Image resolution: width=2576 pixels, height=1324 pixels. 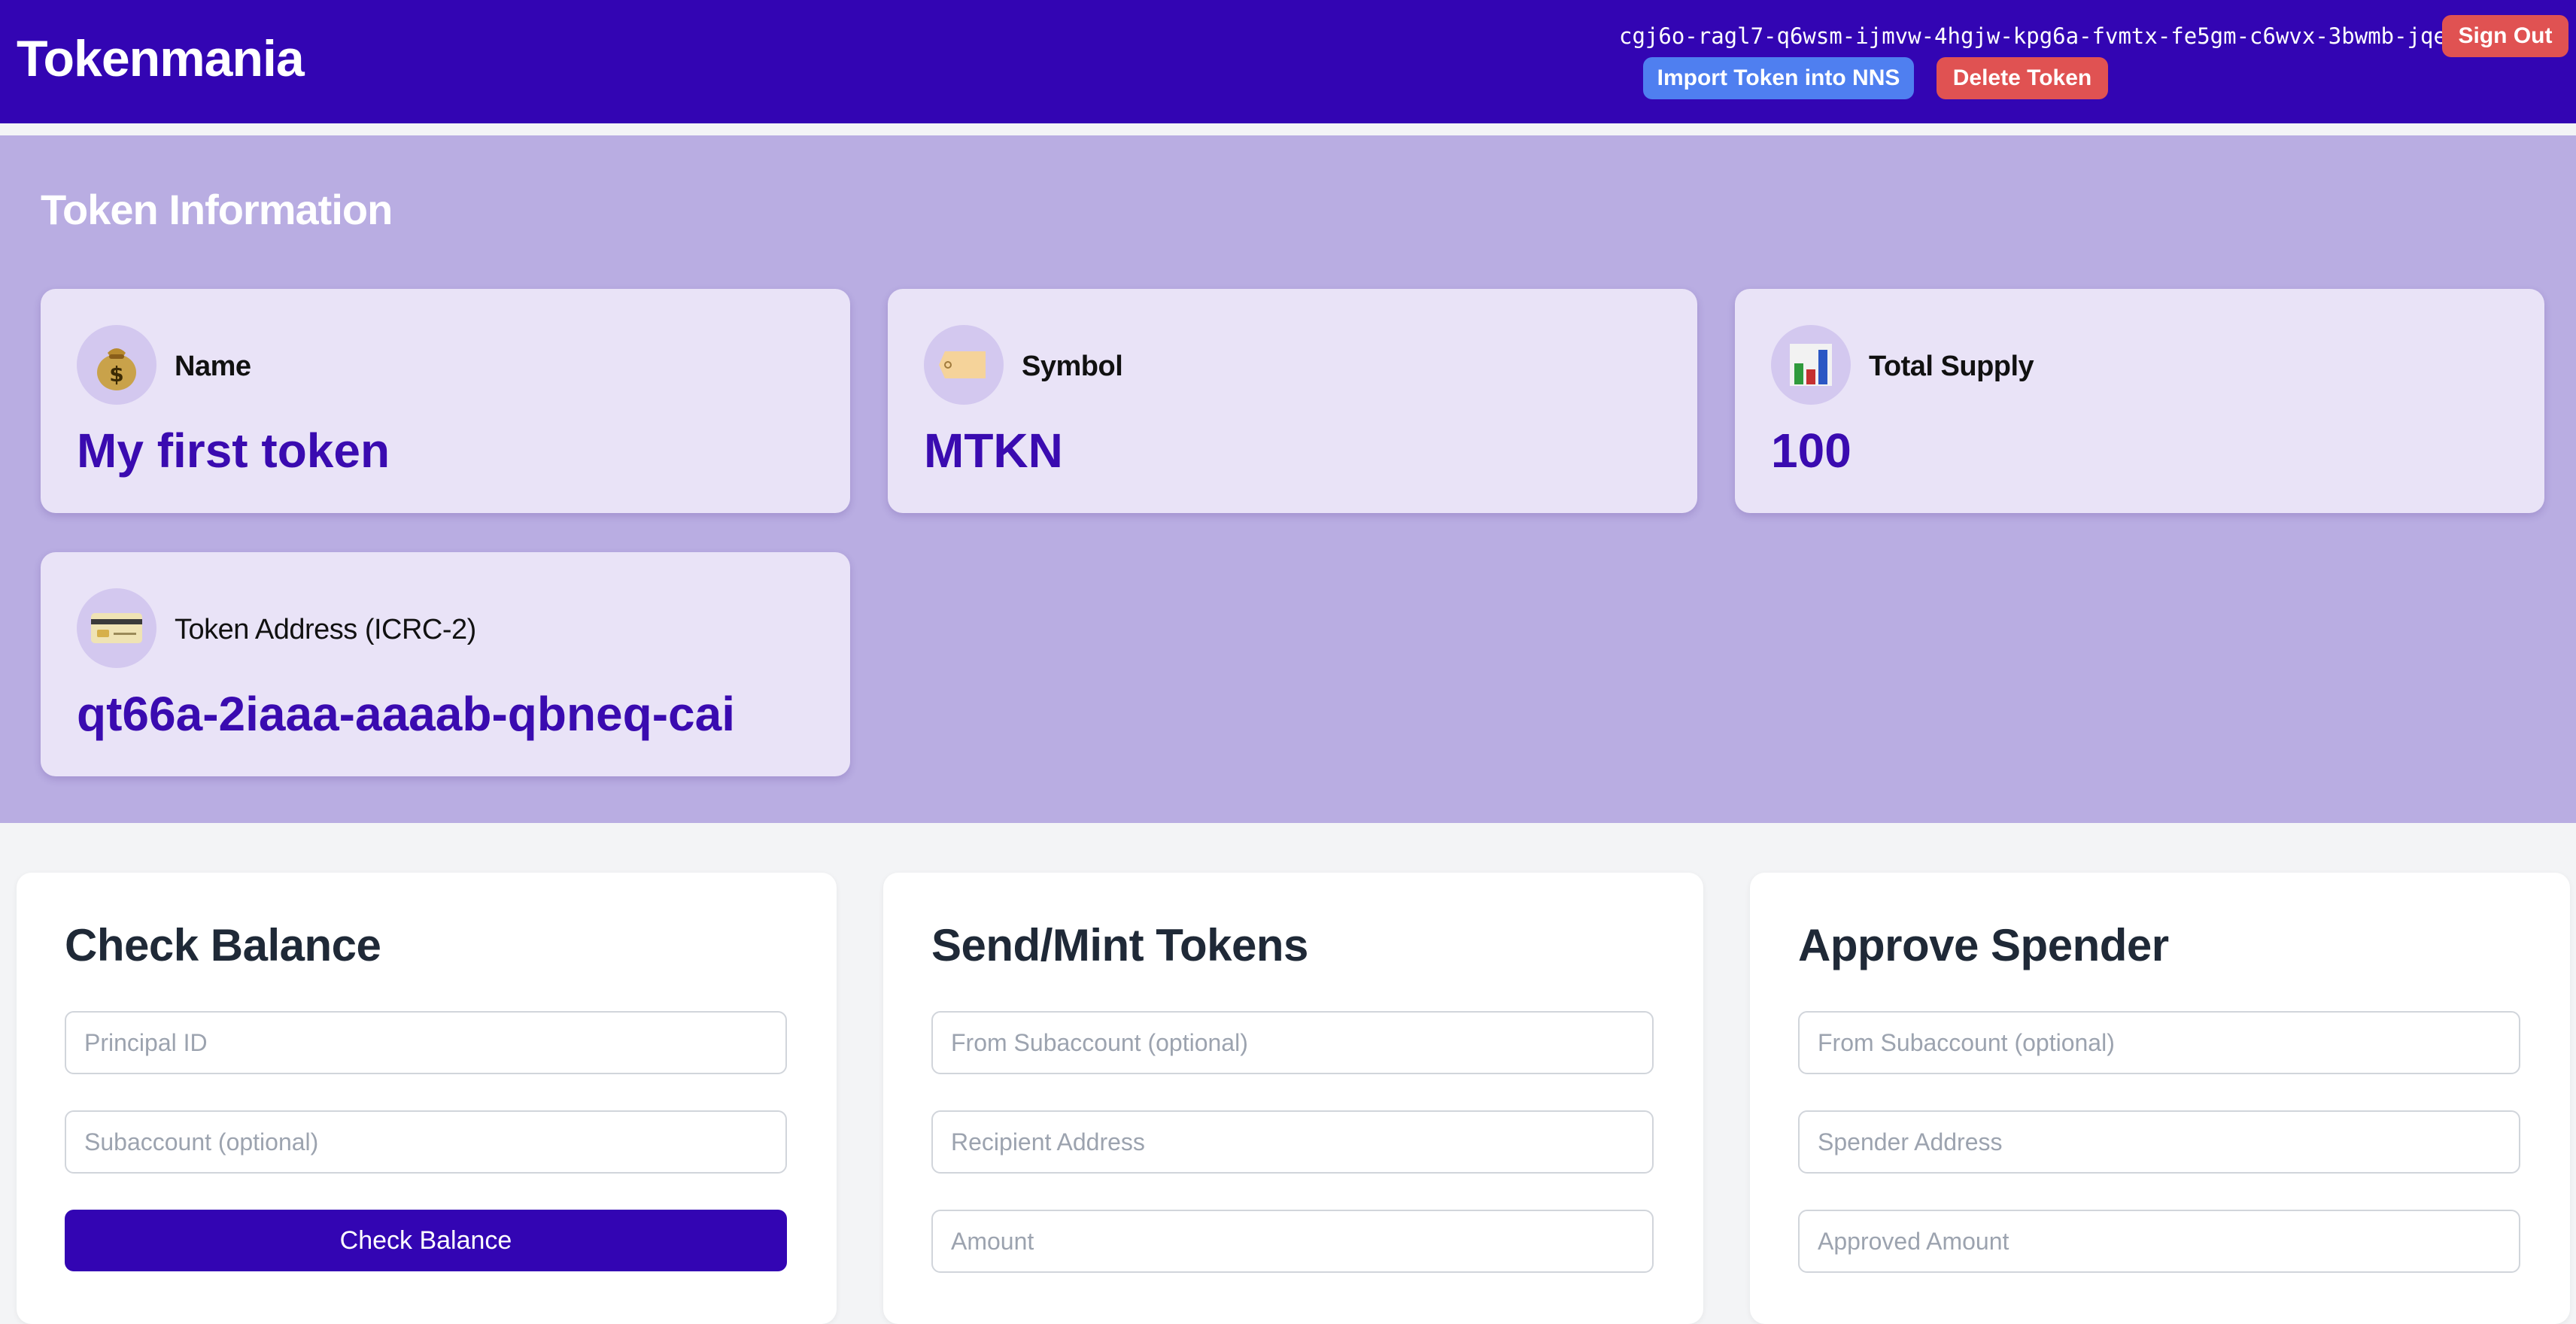 What do you see at coordinates (1119, 945) in the screenshot?
I see `panel-title: Send/Mint Tokens` at bounding box center [1119, 945].